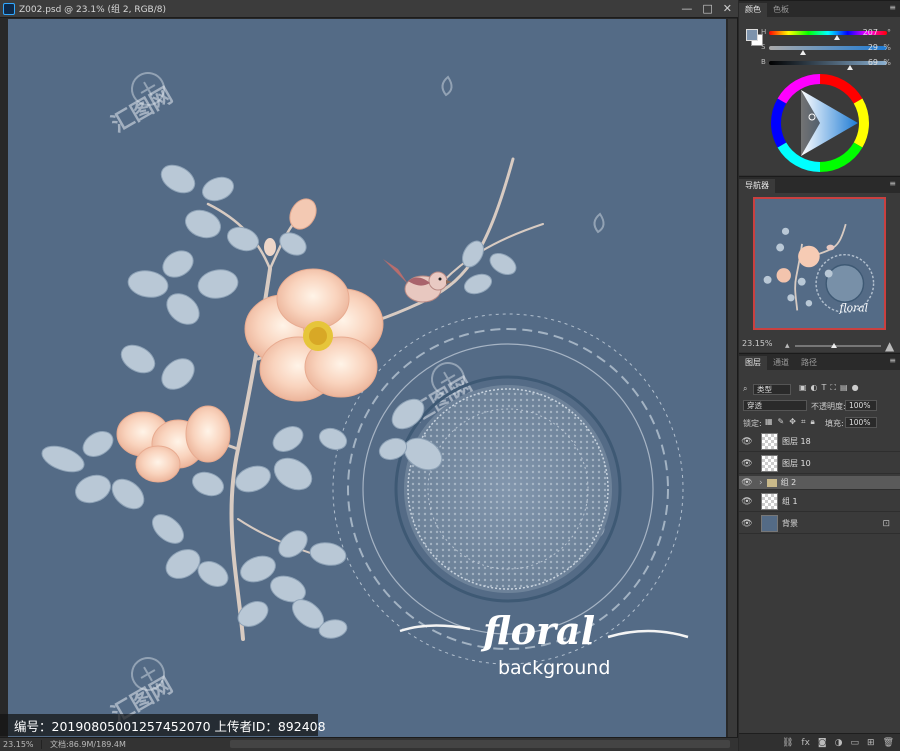  What do you see at coordinates (831, 388) in the screenshot?
I see `filter-type-icons: ▣◐T⛶▤●` at bounding box center [831, 388].